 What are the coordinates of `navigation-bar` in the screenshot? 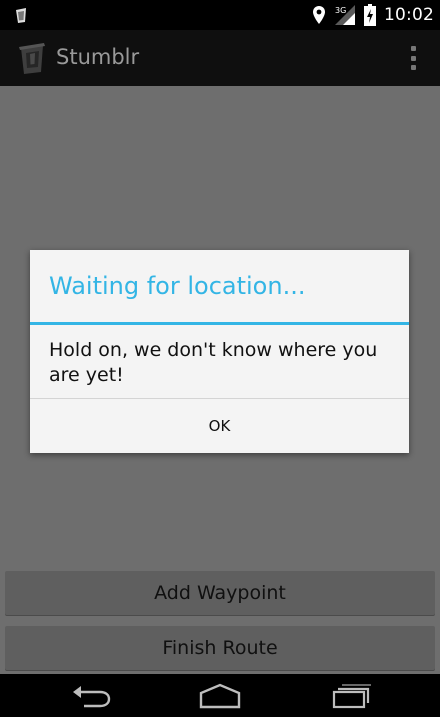 It's located at (220, 695).